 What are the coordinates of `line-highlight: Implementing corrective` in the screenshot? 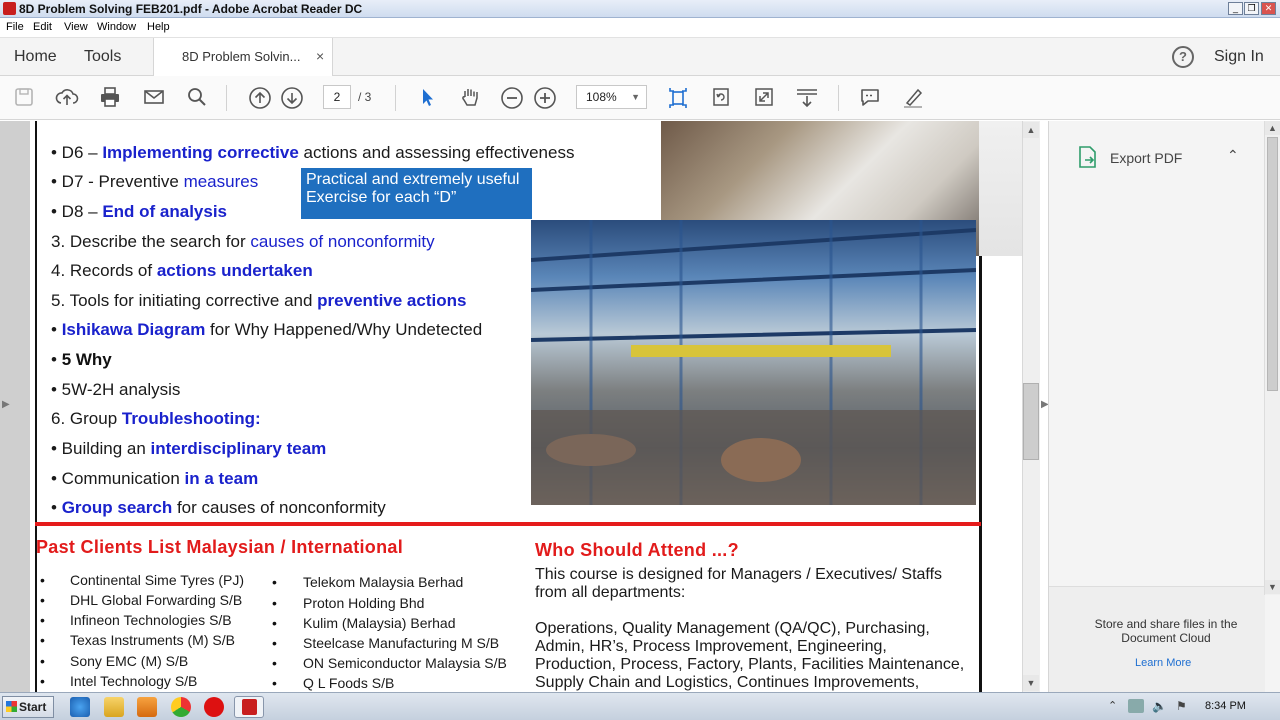 It's located at (200, 152).